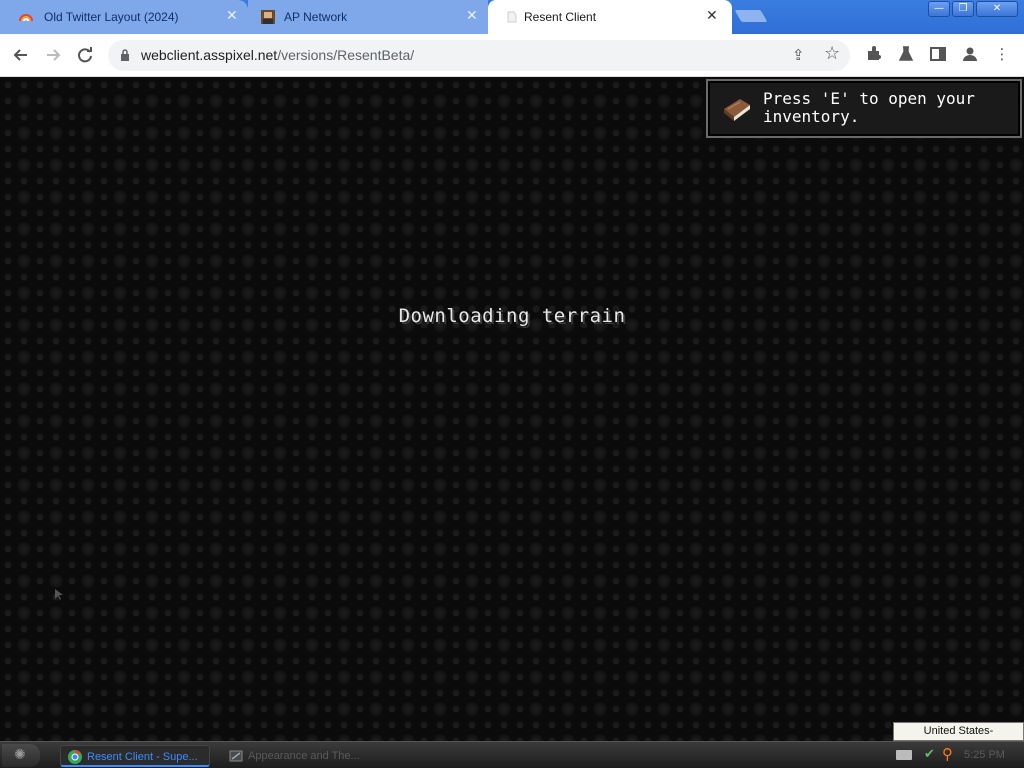 Image resolution: width=1024 pixels, height=768 pixels. Describe the element at coordinates (832, 53) in the screenshot. I see `bookmark-star-icon: ☆` at that location.